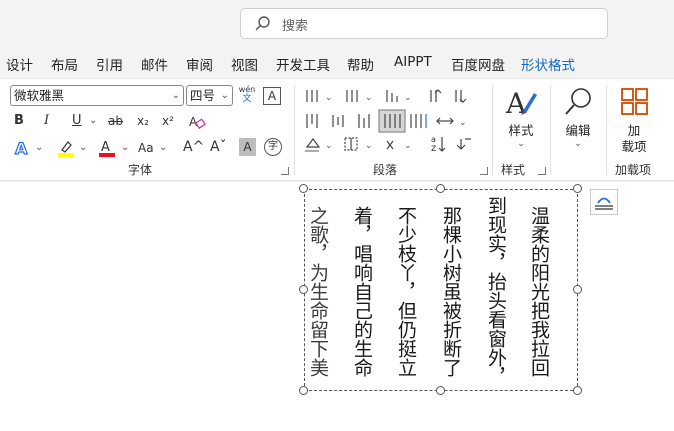 The height and width of the screenshot is (431, 674). What do you see at coordinates (424, 23) in the screenshot?
I see `search-box: 搜索` at bounding box center [424, 23].